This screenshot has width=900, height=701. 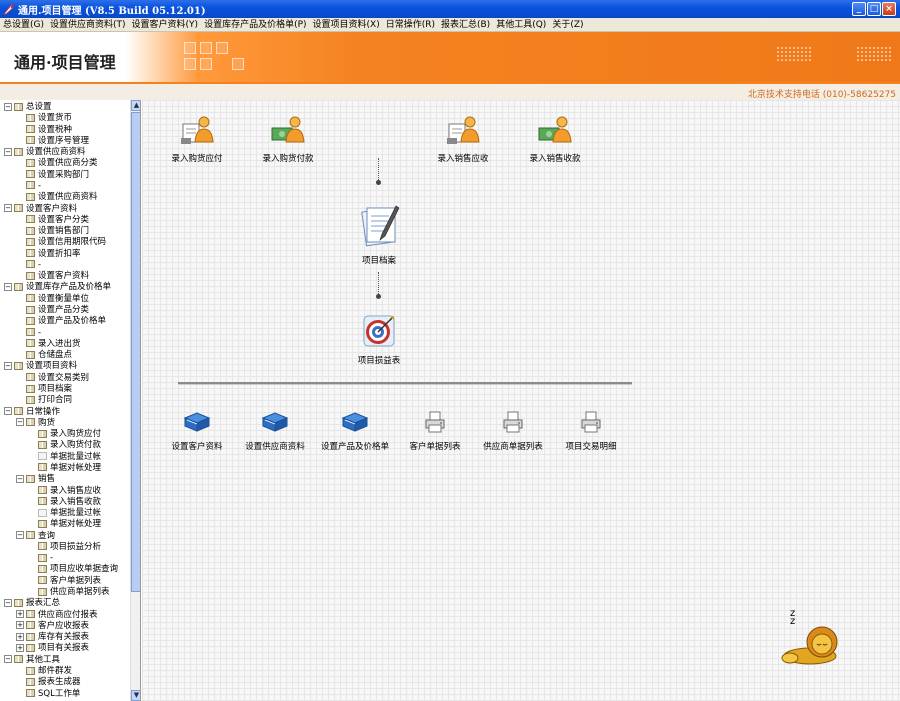 I want to click on tree-node: 仓储盘点, so click(x=44, y=355).